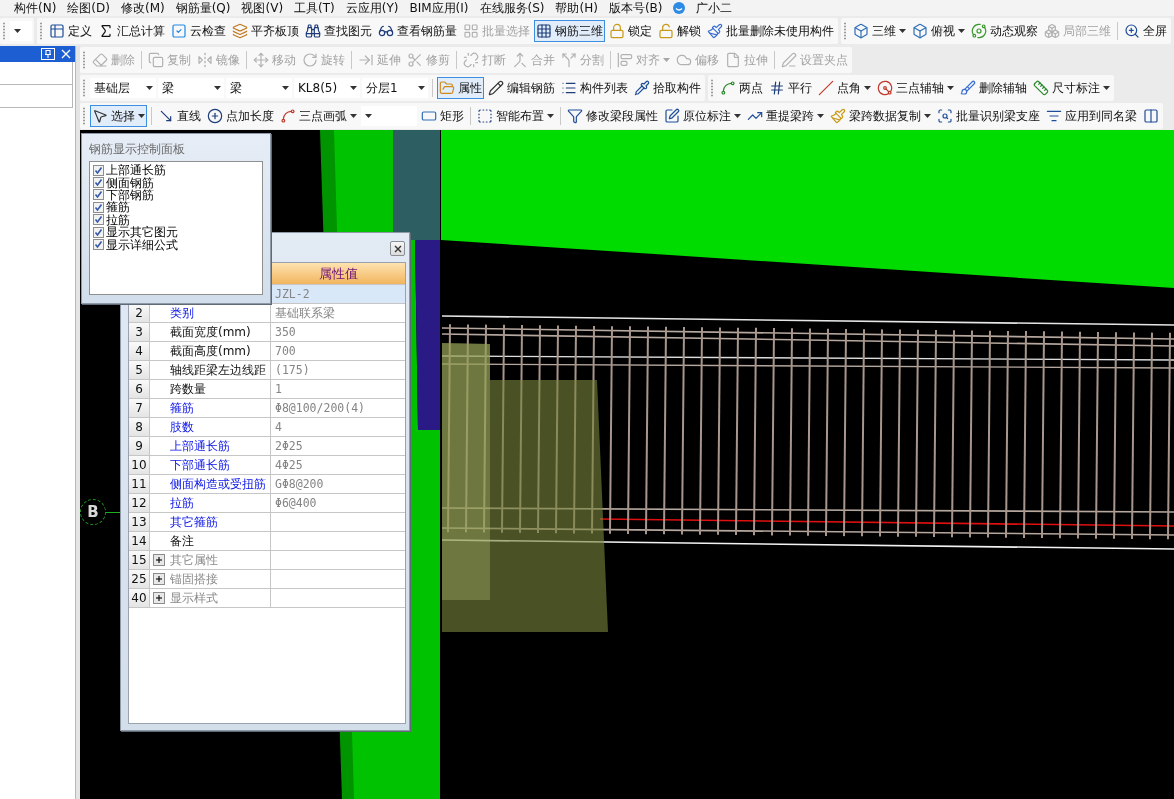  I want to click on property-name: 备注, so click(182, 541).